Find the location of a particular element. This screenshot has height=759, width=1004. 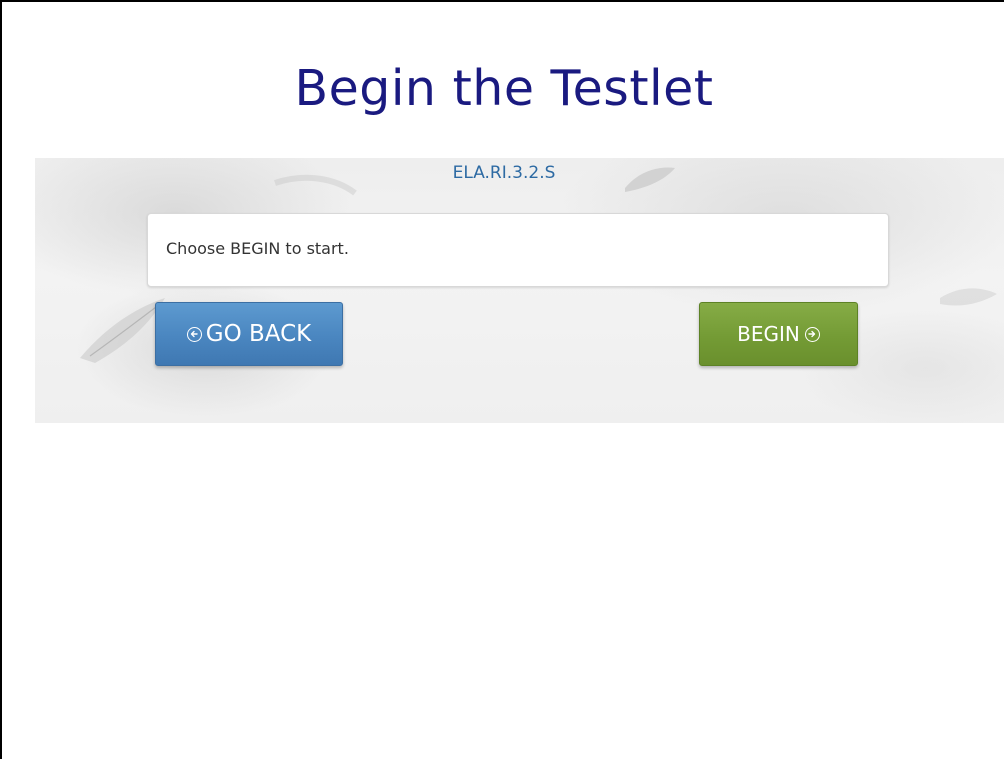

go-back-button: GO BACK is located at coordinates (249, 334).